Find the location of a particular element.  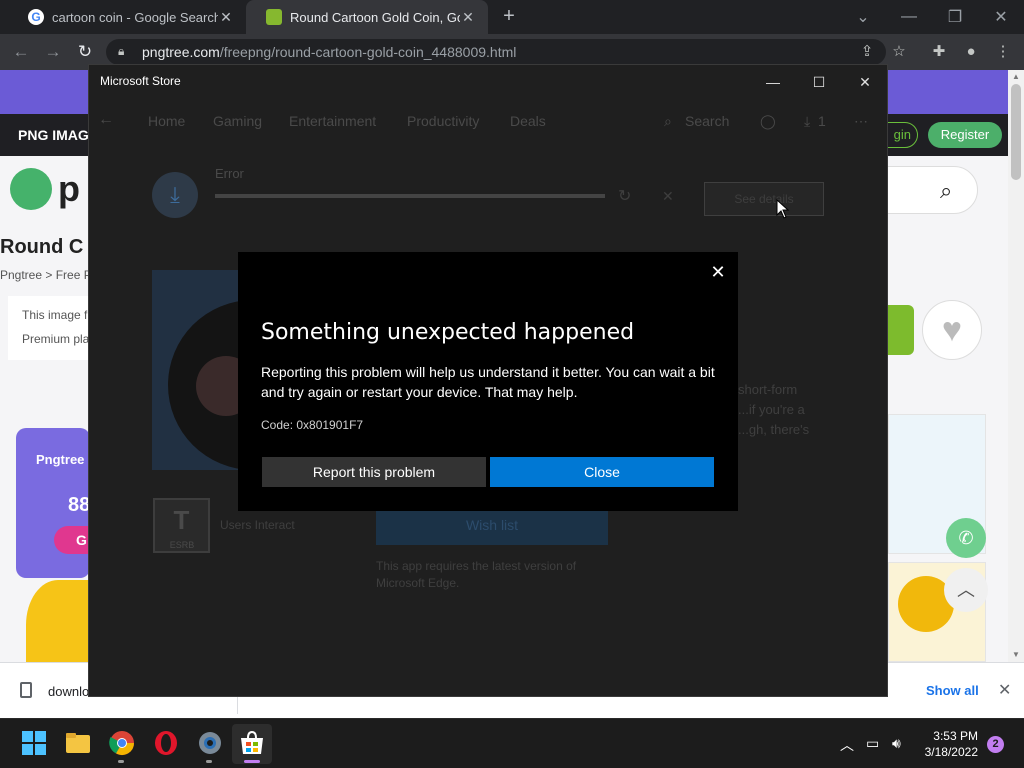

store-nav-deals: Deals is located at coordinates (528, 121).